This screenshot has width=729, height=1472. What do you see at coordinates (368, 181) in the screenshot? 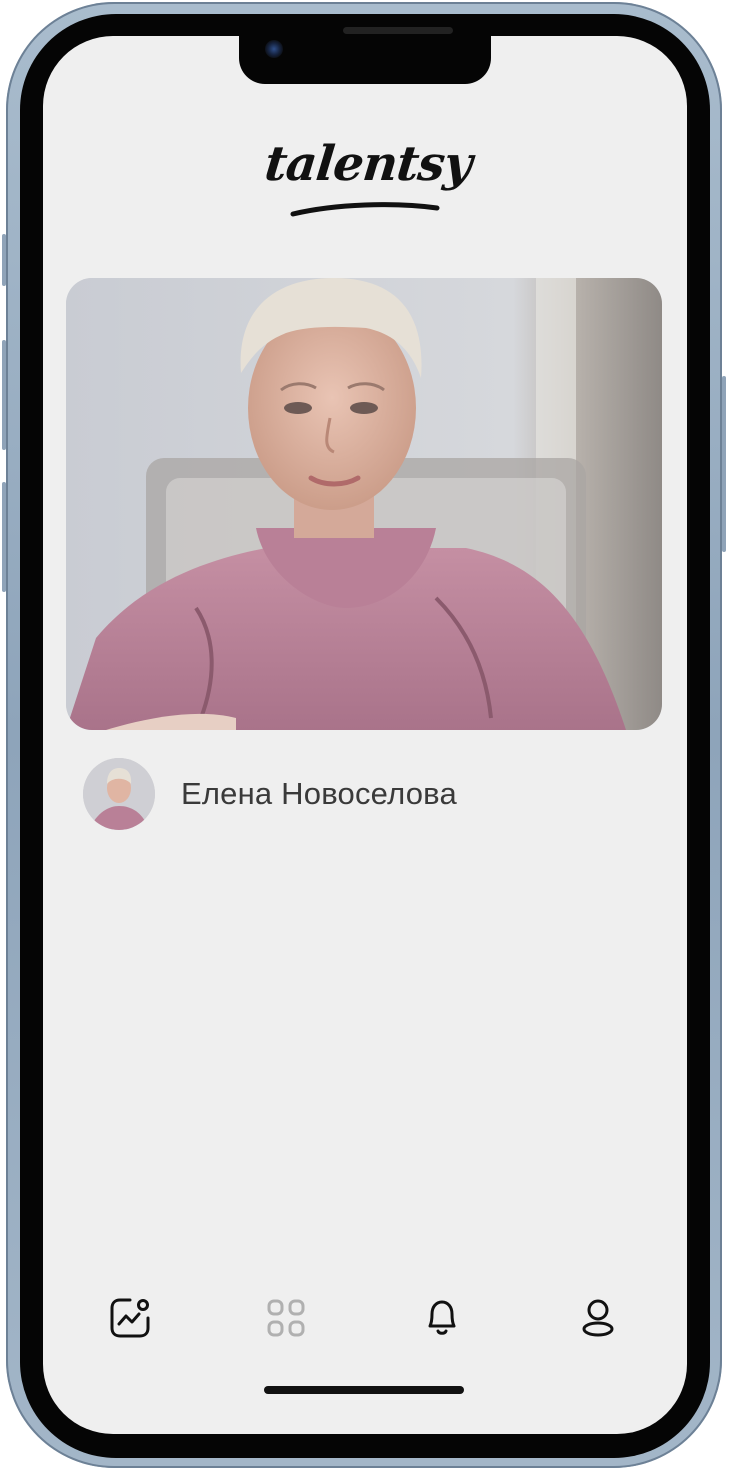
I see `app-logo: talentsy` at bounding box center [368, 181].